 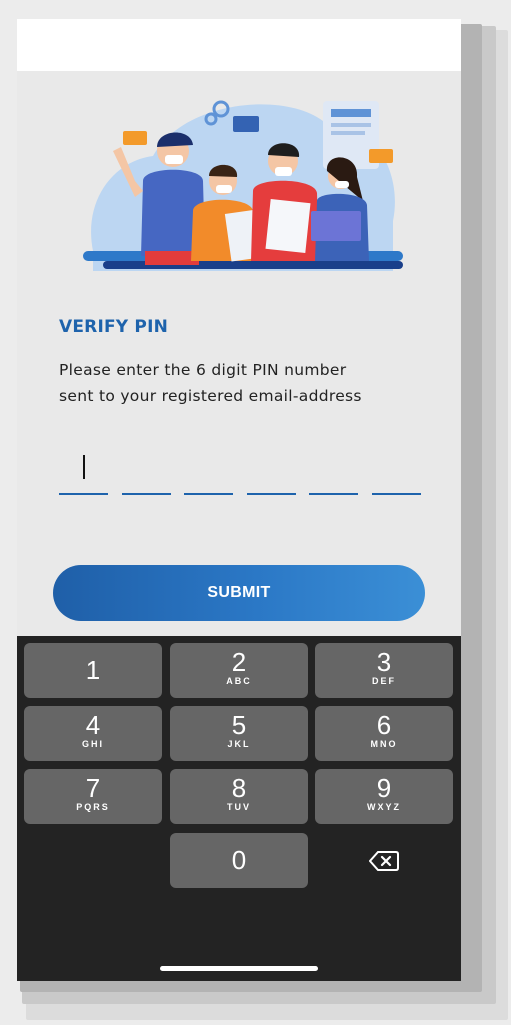 I want to click on status-bar, so click(x=239, y=45).